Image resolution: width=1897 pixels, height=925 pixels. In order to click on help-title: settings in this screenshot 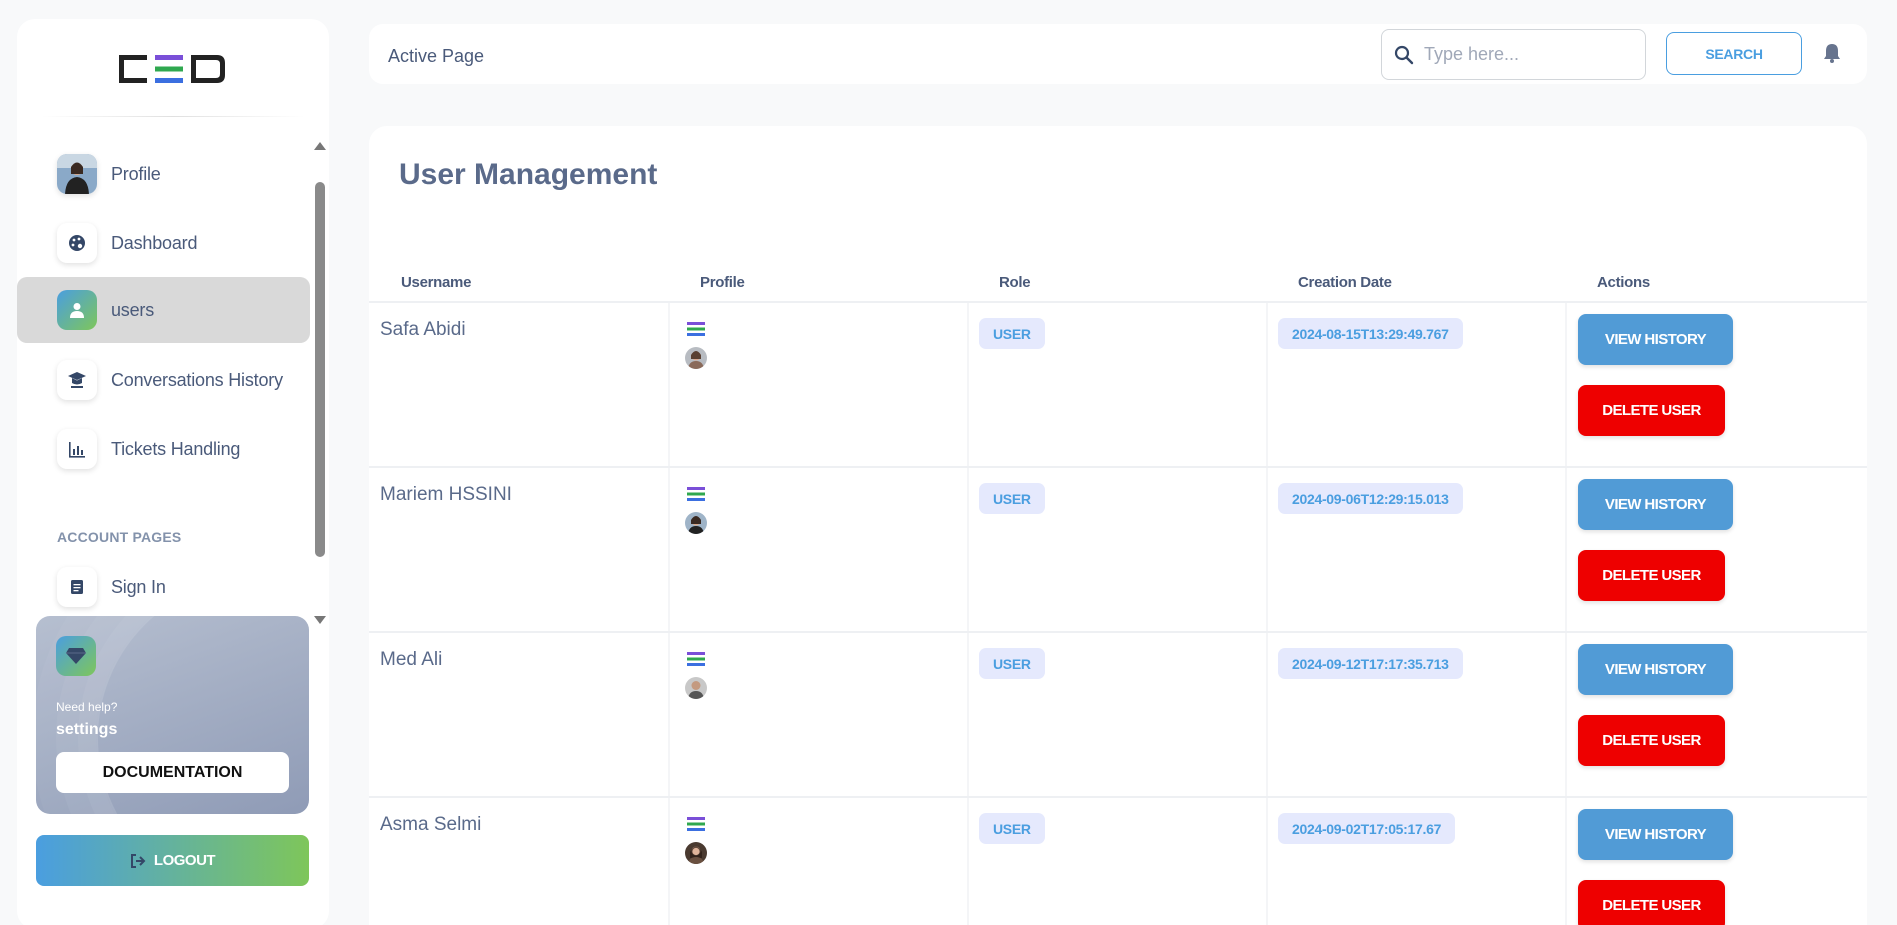, I will do `click(87, 729)`.